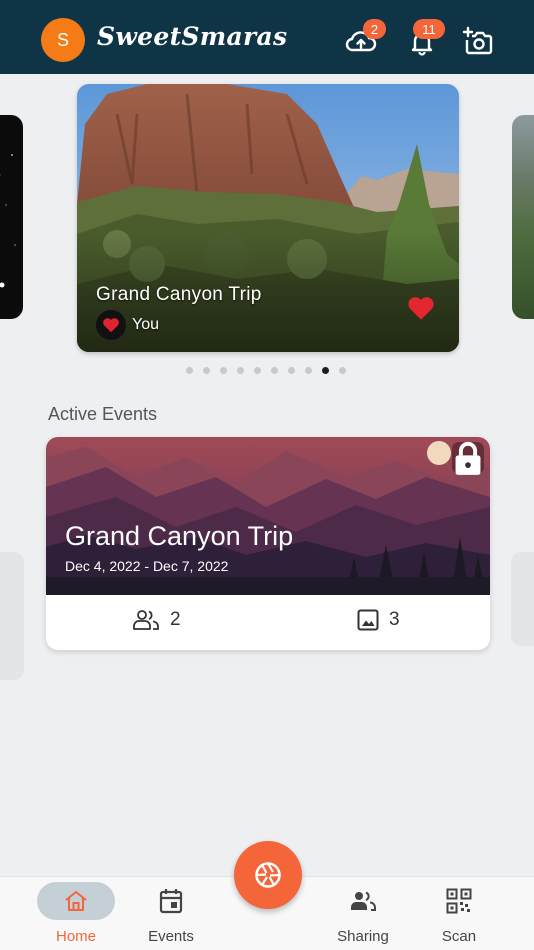  Describe the element at coordinates (12, 616) in the screenshot. I see `previous-event-card` at that location.